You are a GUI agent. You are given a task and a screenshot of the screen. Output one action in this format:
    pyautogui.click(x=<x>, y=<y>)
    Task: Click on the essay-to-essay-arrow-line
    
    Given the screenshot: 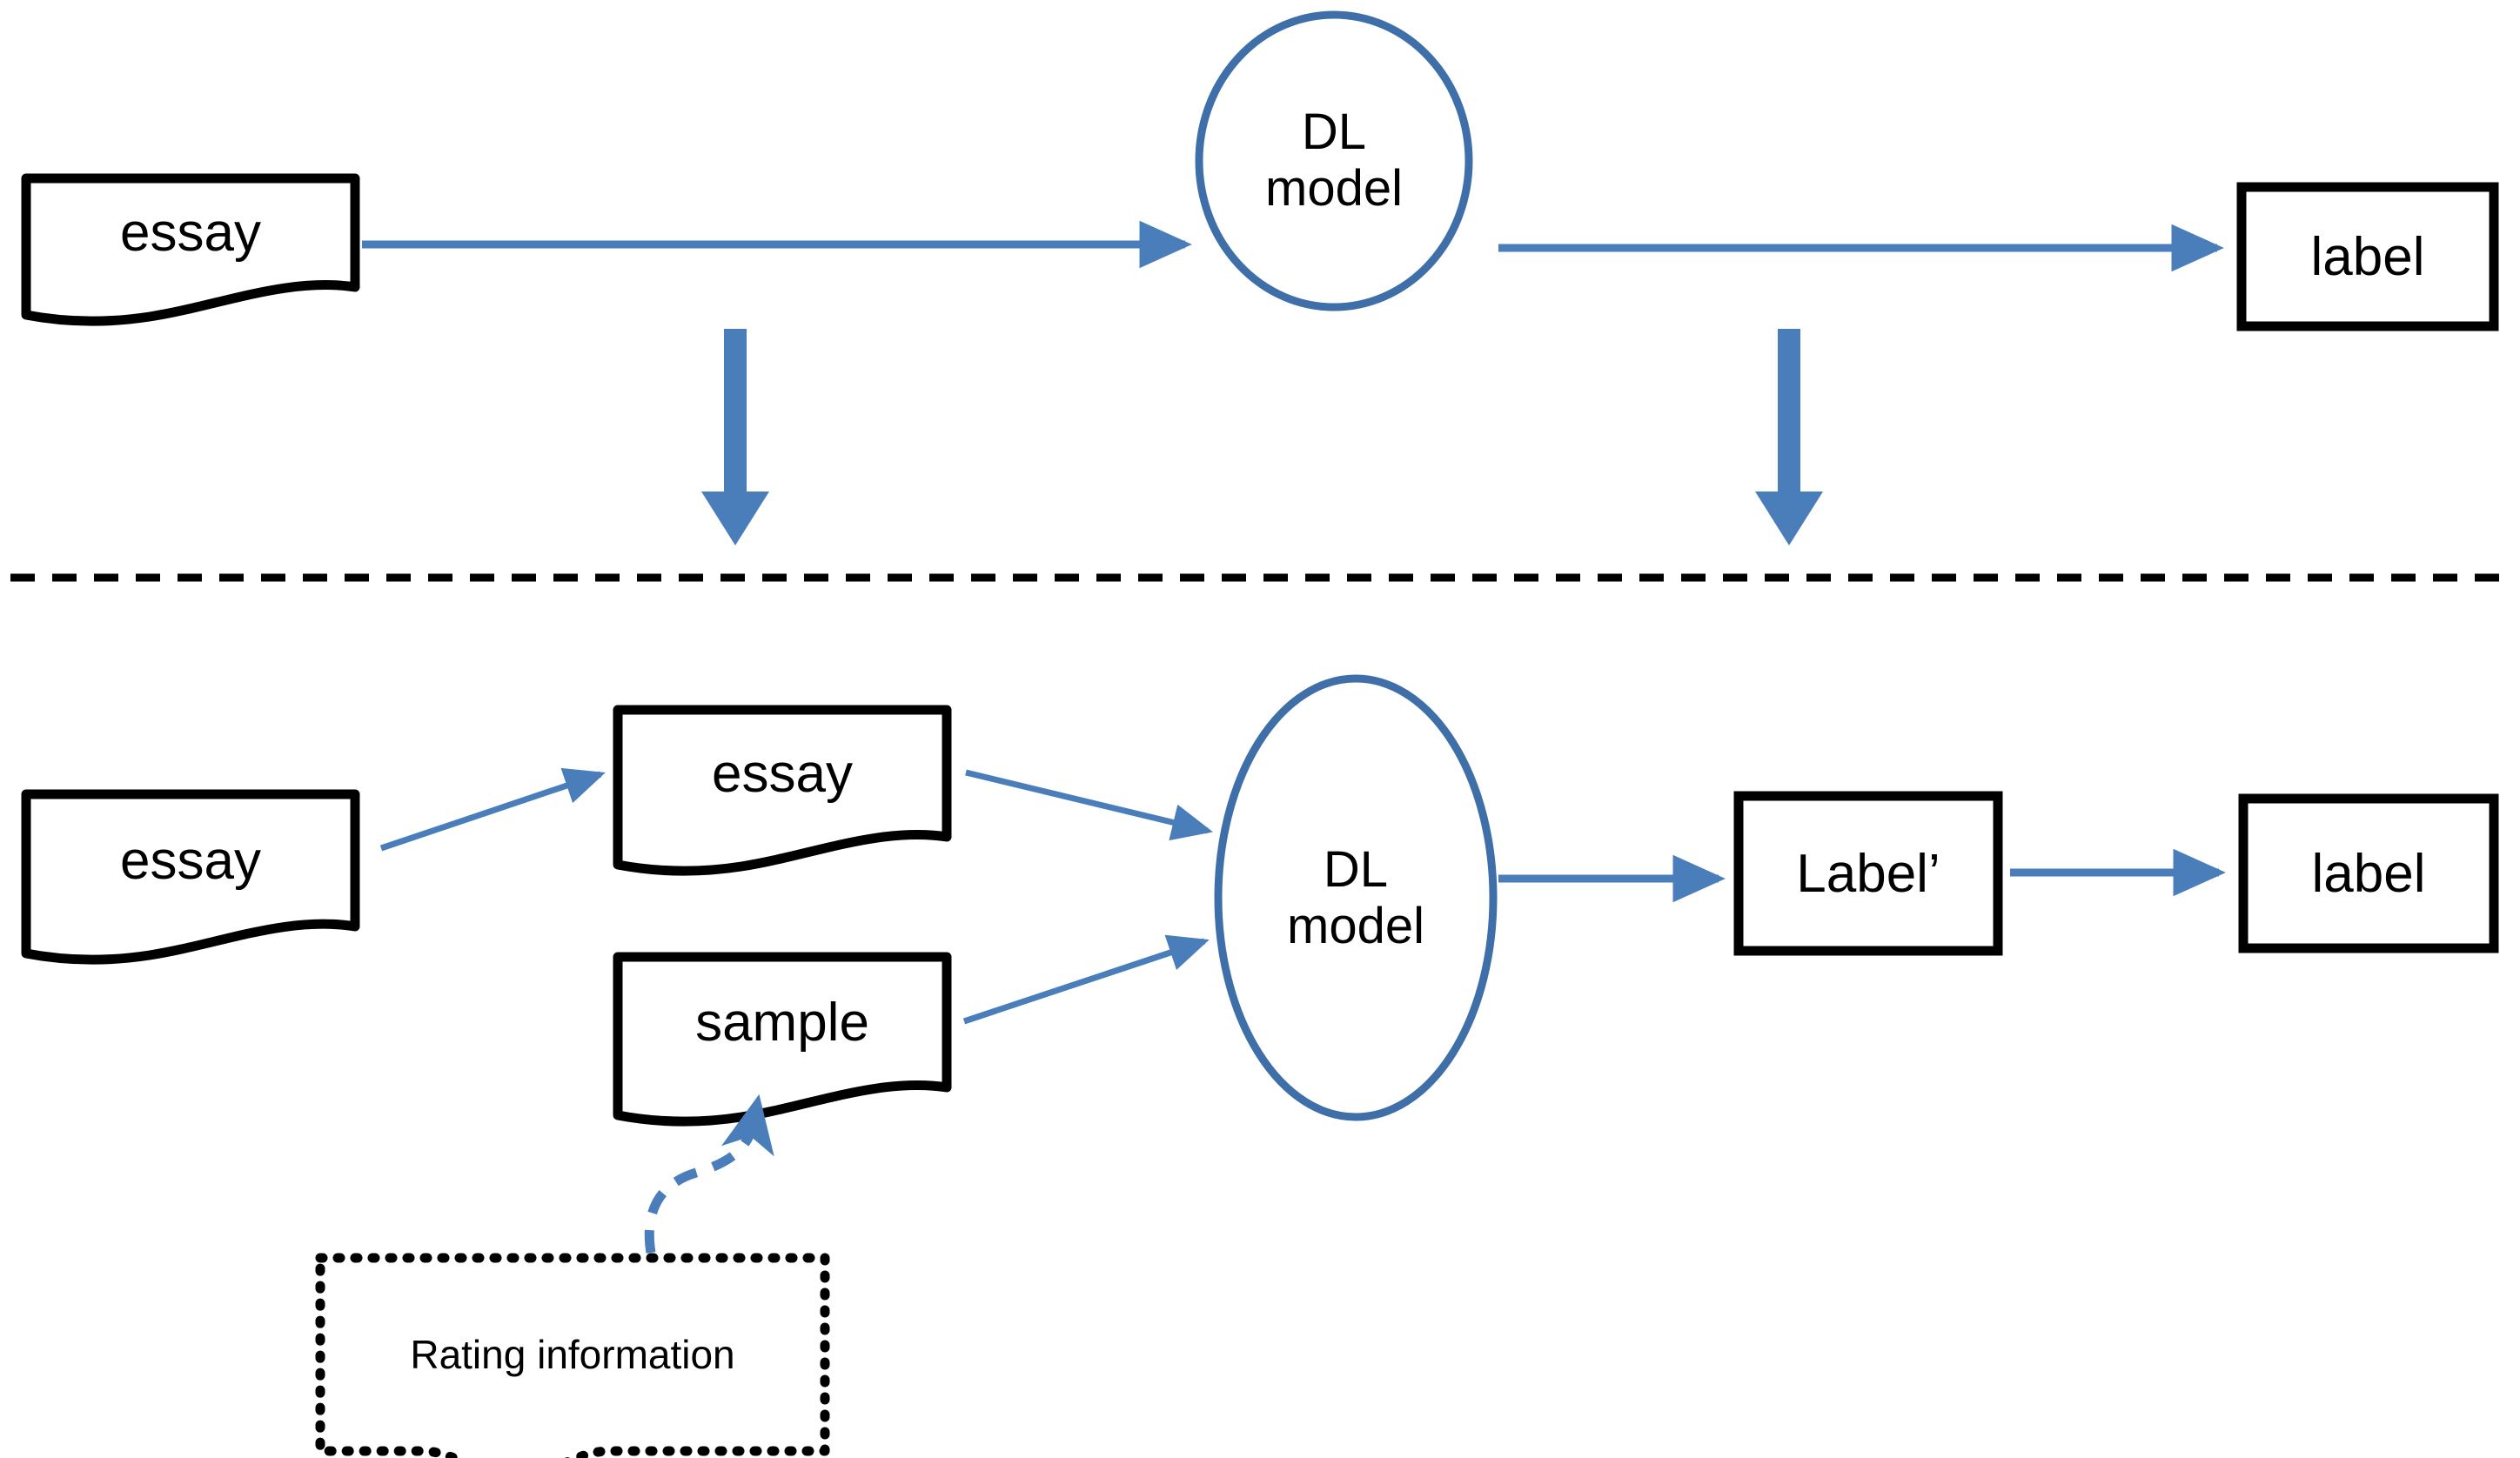 What is the action you would take?
    pyautogui.click(x=493, y=809)
    